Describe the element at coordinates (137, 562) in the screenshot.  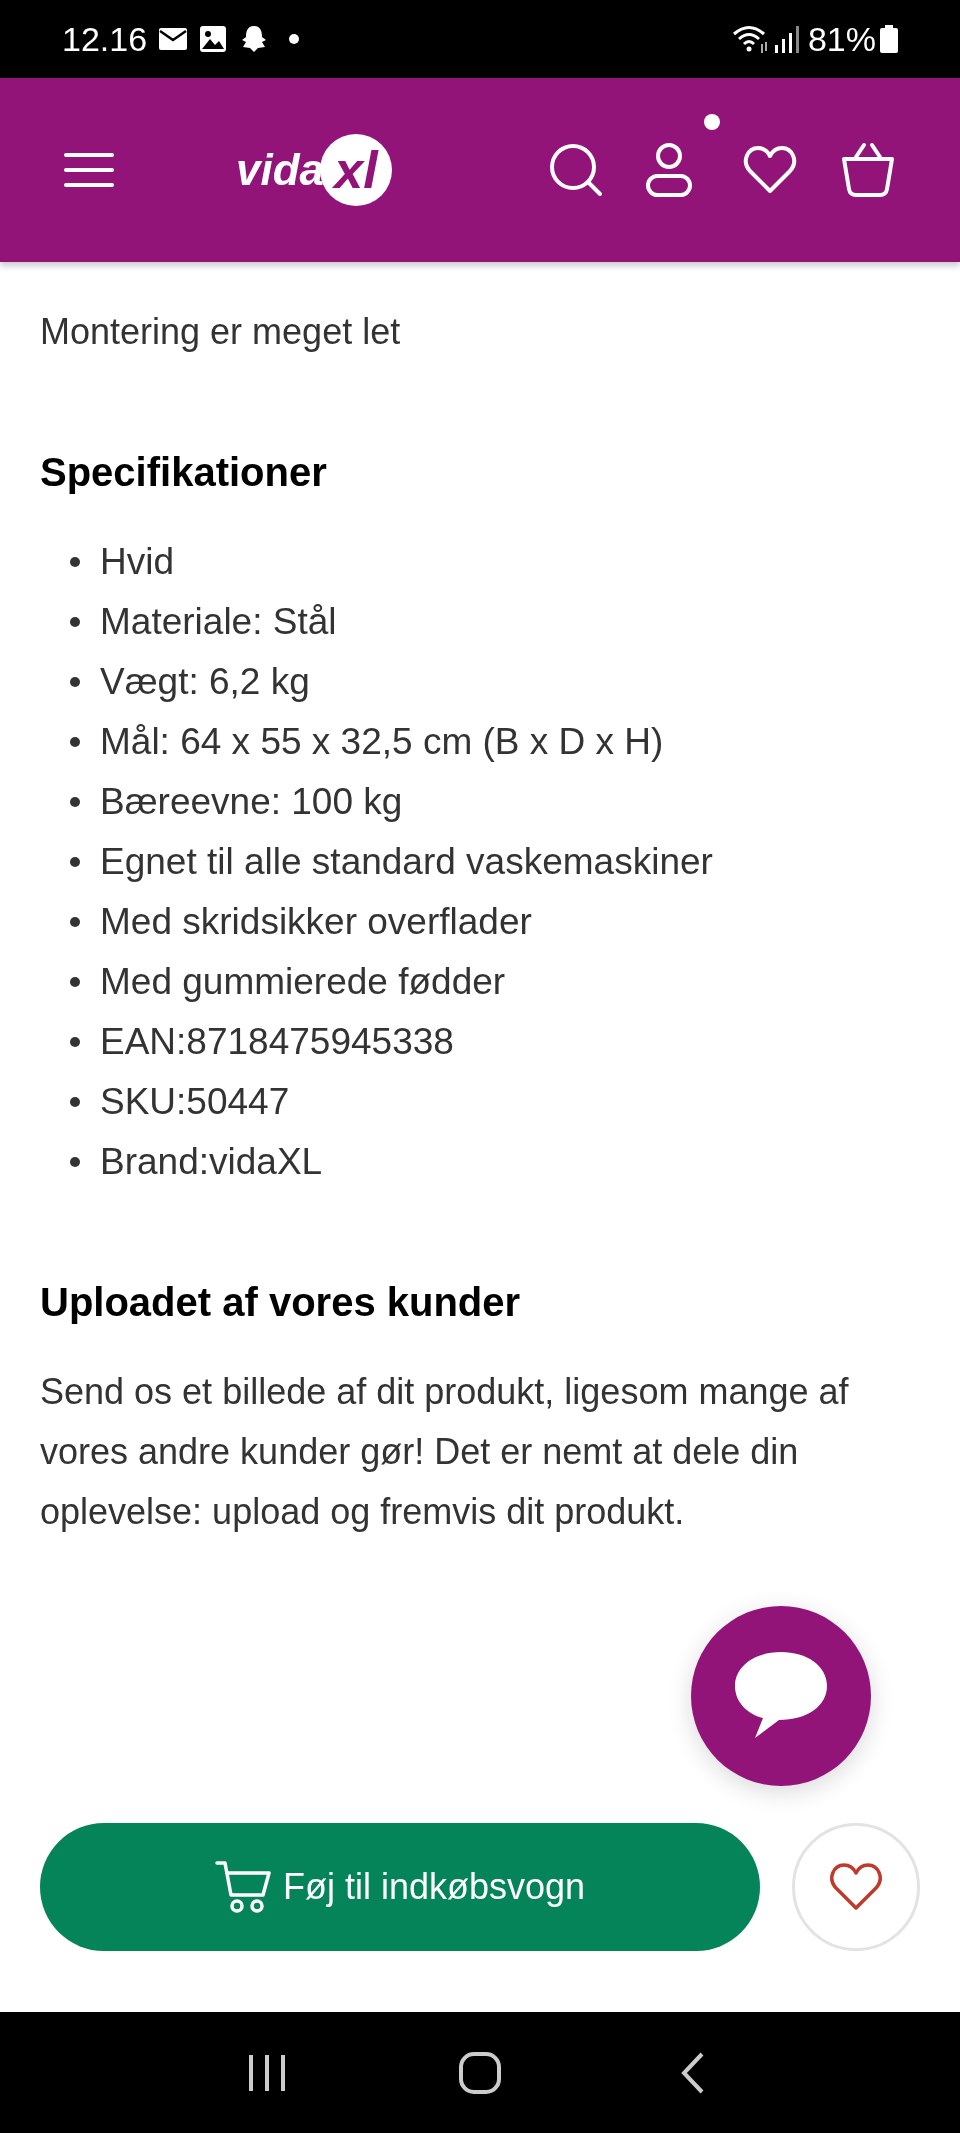
I see `spec-item: Hvid` at that location.